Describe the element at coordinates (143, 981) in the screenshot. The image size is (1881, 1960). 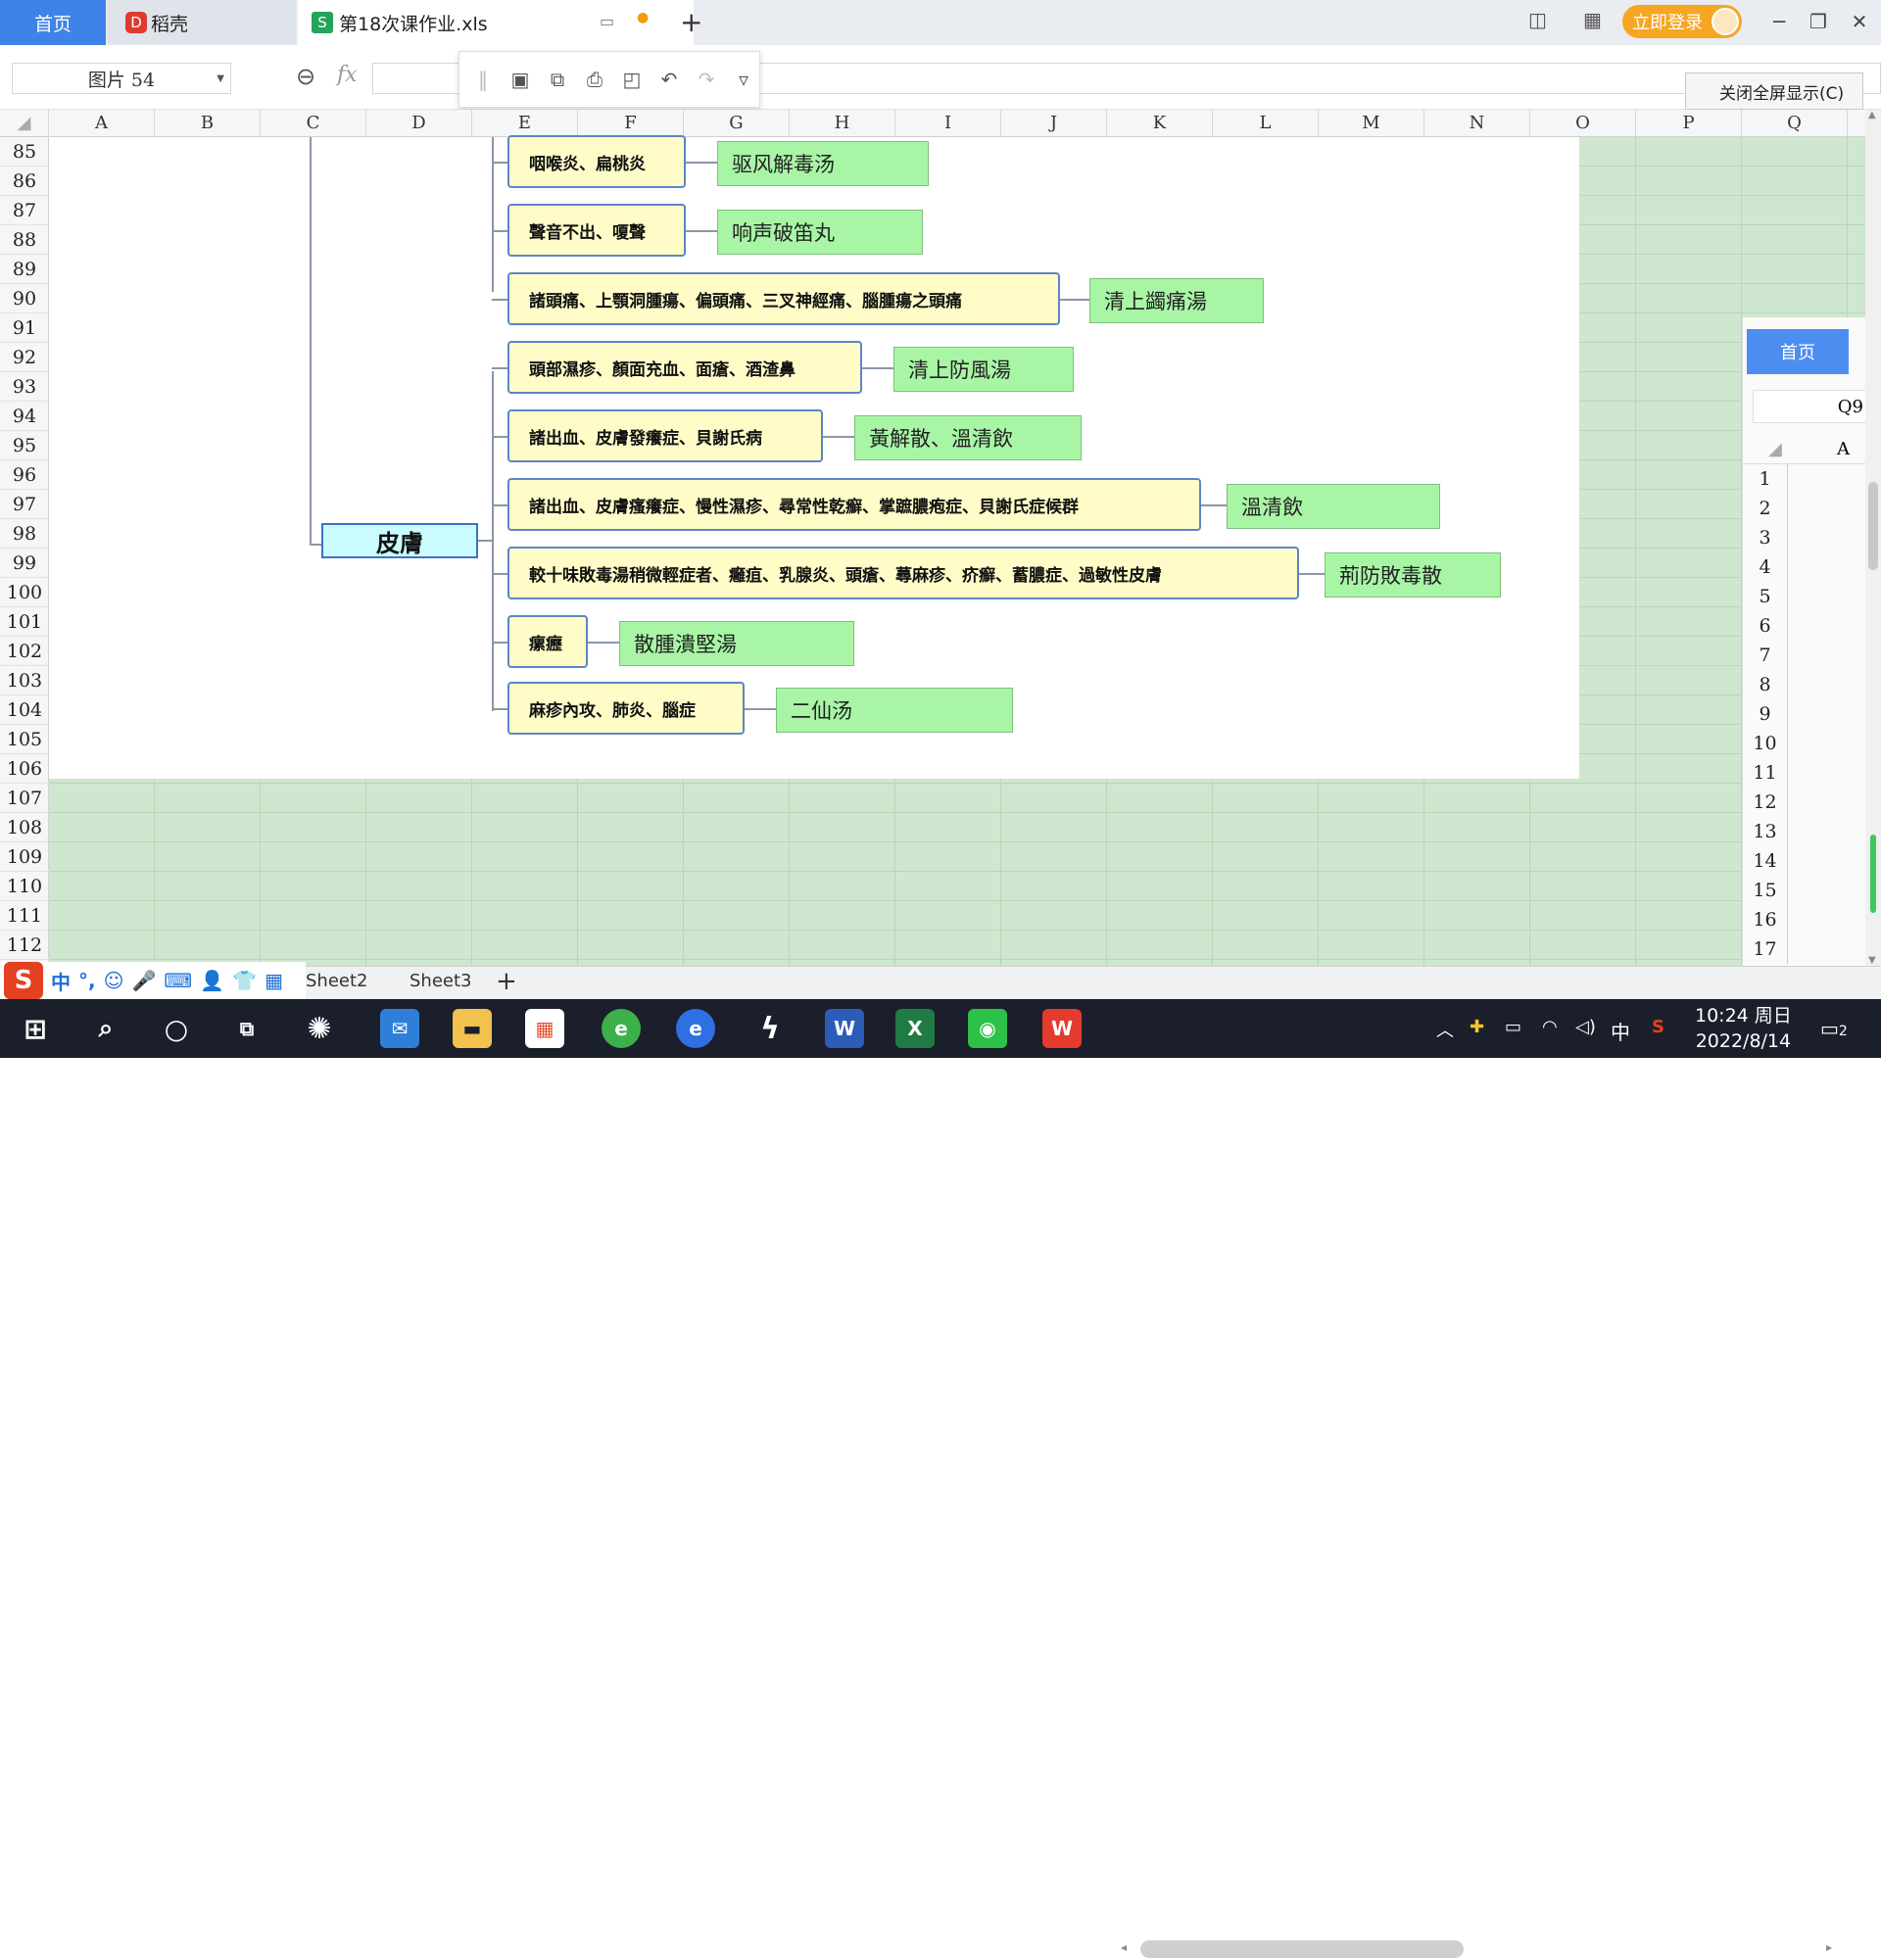
I see `microphone-icon: 🎤` at that location.